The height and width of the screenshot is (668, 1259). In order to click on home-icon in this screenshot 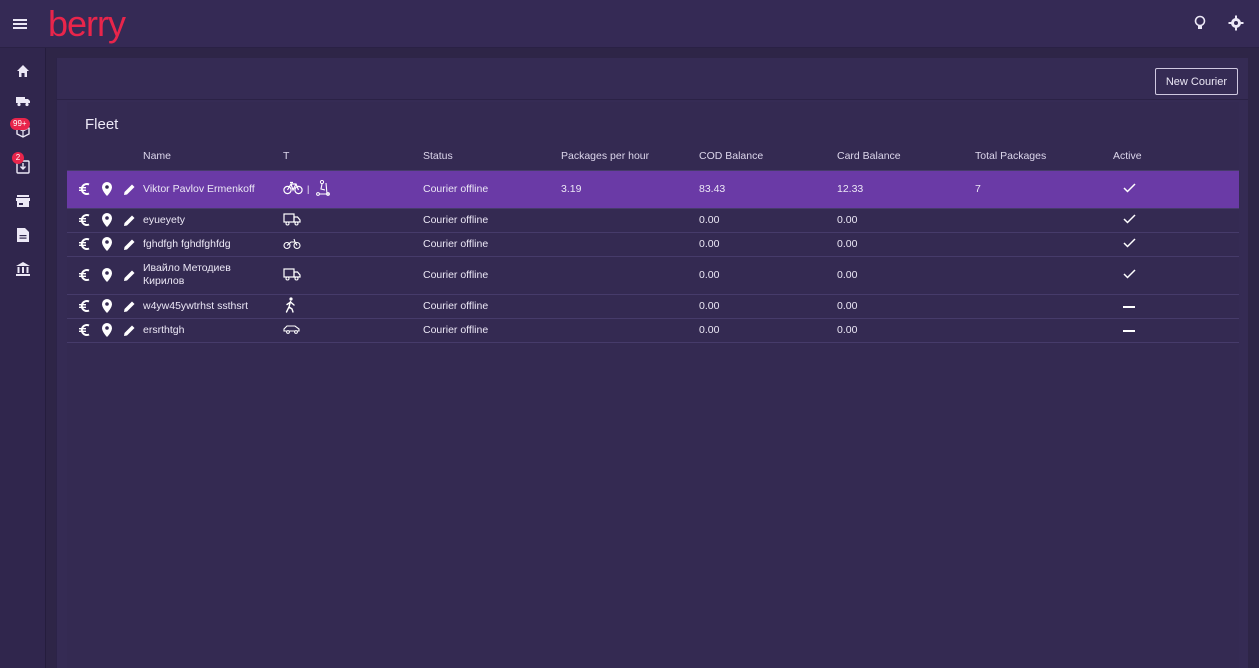, I will do `click(23, 71)`.